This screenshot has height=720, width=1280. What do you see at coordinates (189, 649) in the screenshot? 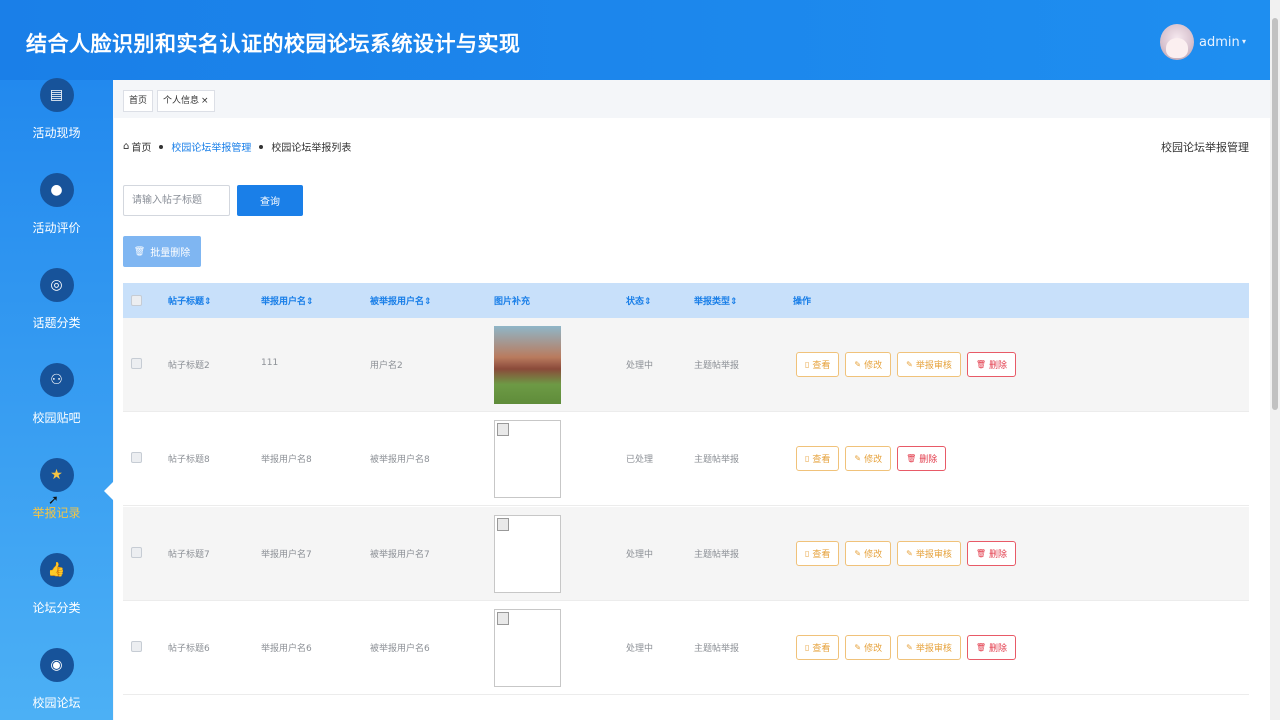
I see `cell-title: 帖子标题6` at bounding box center [189, 649].